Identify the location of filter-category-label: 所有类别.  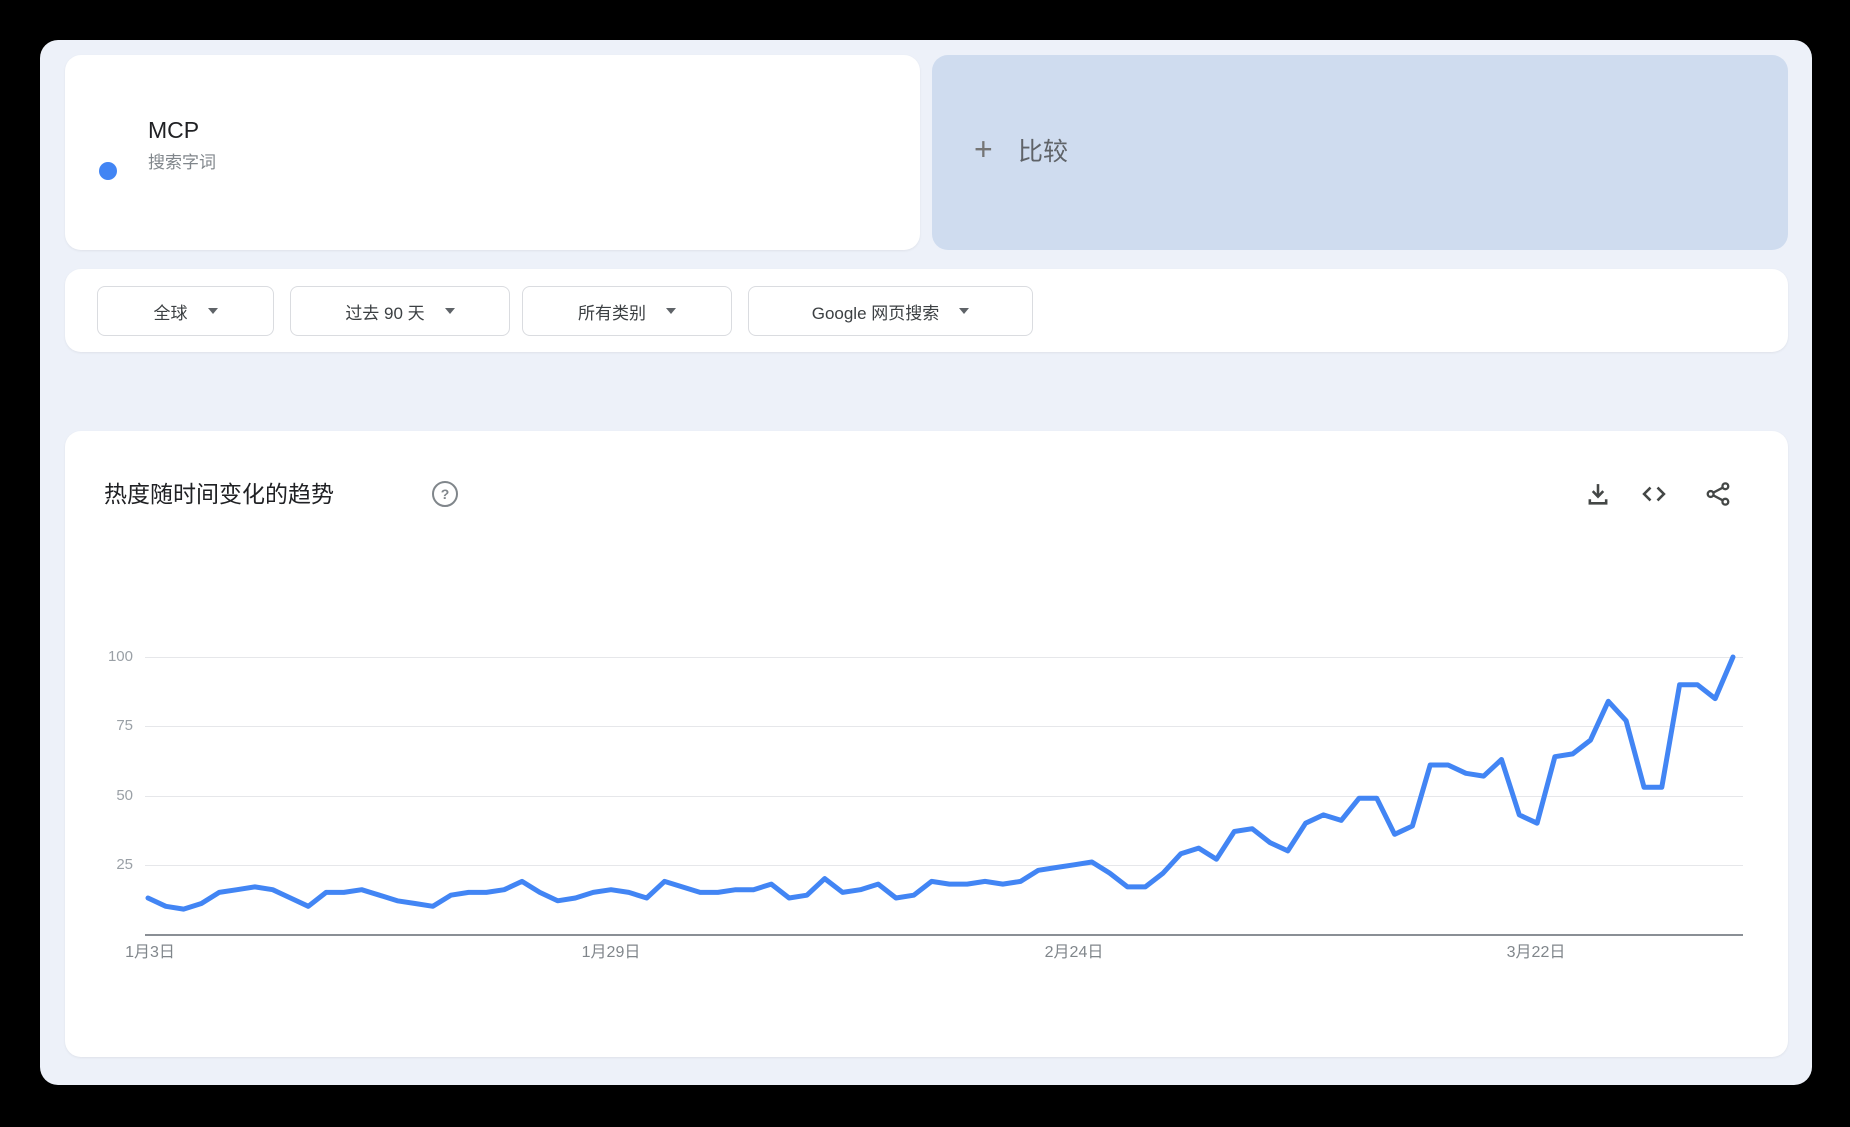
(612, 313).